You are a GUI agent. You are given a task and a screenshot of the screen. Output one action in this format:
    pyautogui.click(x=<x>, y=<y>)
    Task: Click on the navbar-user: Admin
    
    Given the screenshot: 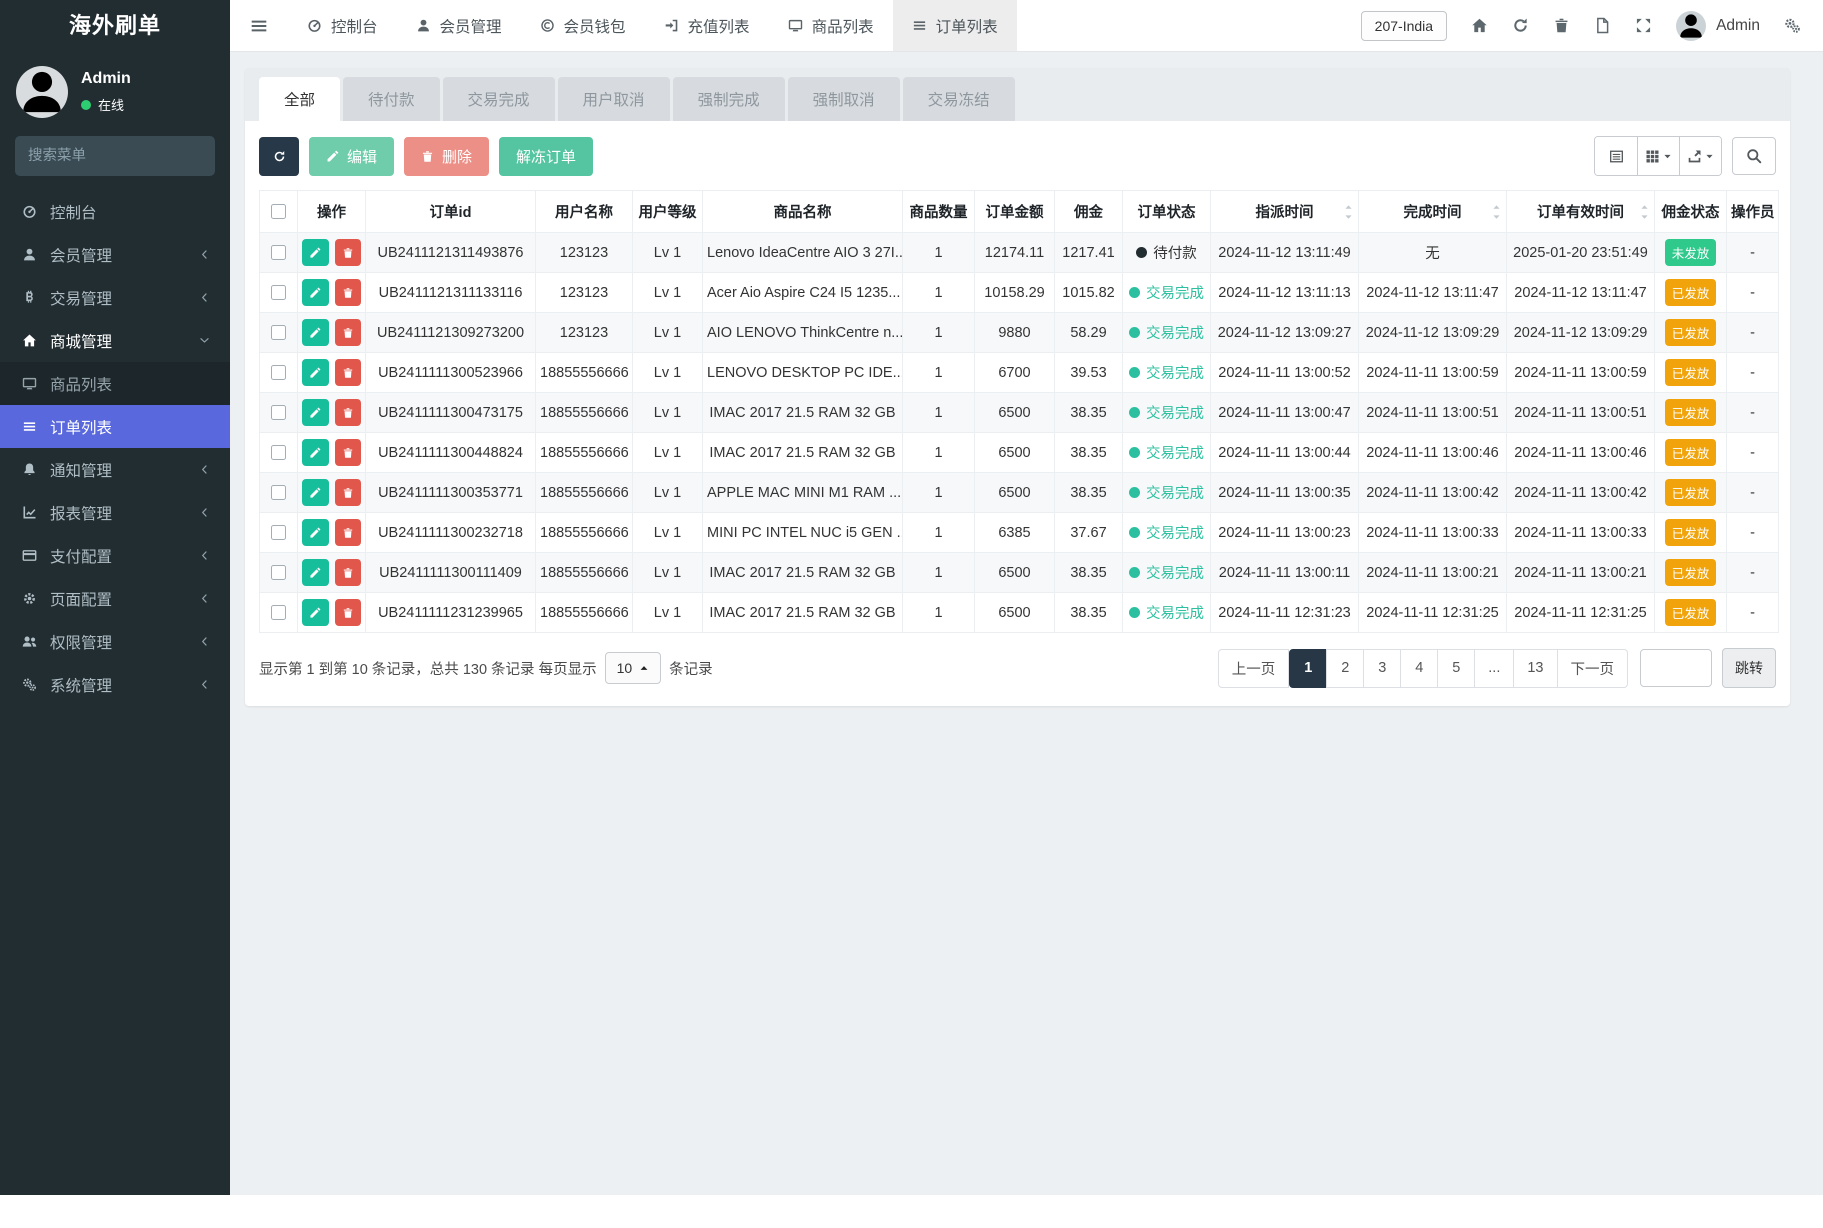 What is the action you would take?
    pyautogui.click(x=1718, y=25)
    